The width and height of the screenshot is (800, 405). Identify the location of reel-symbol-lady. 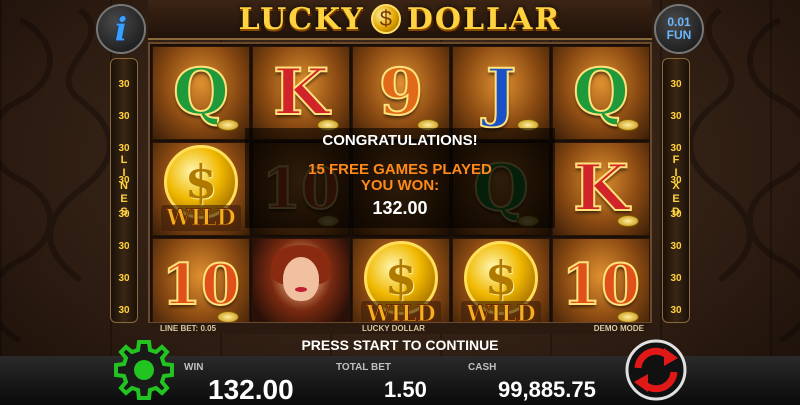
(301, 285).